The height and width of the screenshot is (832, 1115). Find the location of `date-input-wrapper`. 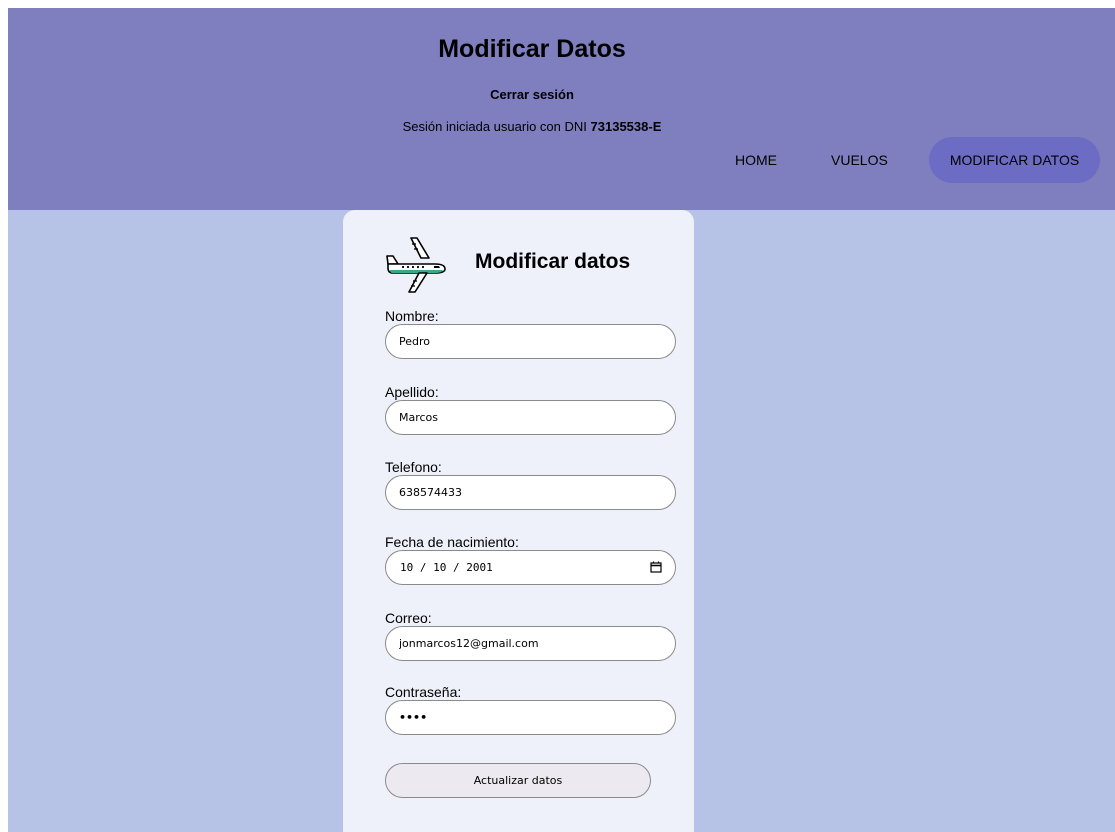

date-input-wrapper is located at coordinates (530, 567).